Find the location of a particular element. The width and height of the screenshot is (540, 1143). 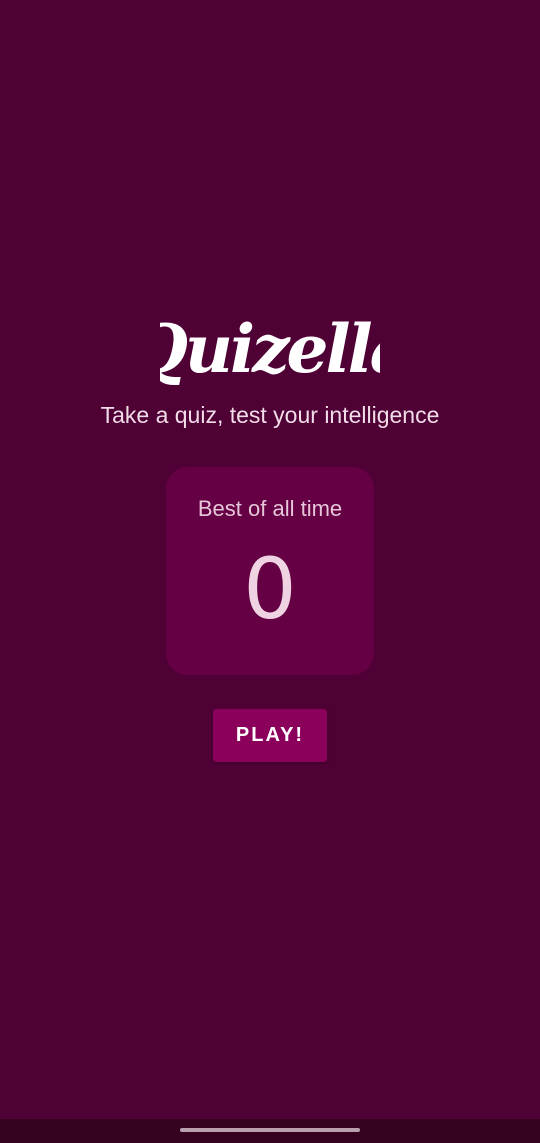

best-score-card: Best of all time 0 is located at coordinates (270, 571).